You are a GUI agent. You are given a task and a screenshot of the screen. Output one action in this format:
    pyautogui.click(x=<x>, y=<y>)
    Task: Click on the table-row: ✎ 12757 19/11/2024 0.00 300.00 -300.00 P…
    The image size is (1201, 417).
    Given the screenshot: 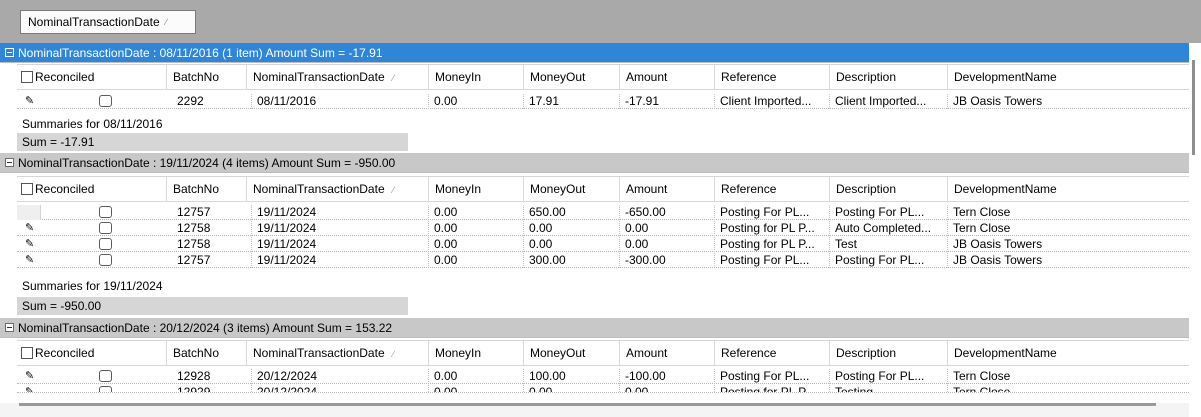 What is the action you would take?
    pyautogui.click(x=603, y=260)
    